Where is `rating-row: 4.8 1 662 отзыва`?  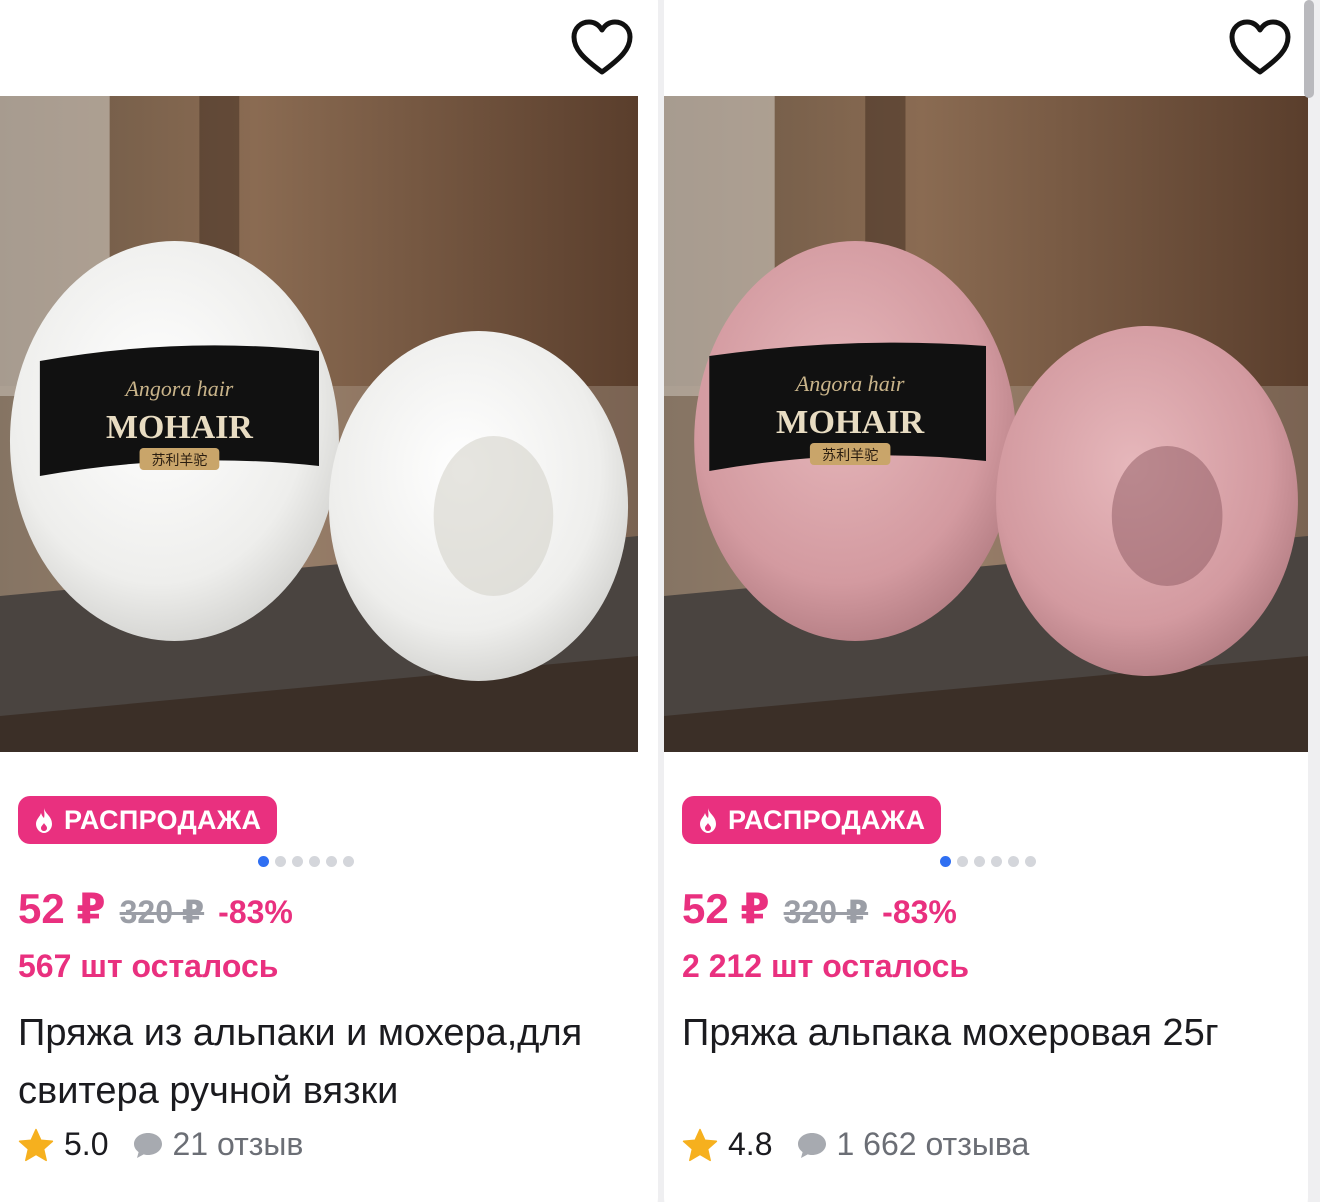 rating-row: 4.8 1 662 отзыва is located at coordinates (855, 1144).